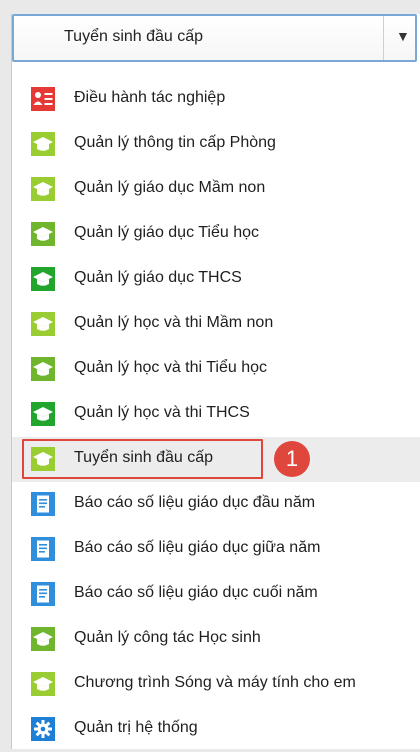 This screenshot has height=752, width=420. What do you see at coordinates (134, 36) in the screenshot?
I see `dropdown-selected-label: Tuyển sinh đầu cấp` at bounding box center [134, 36].